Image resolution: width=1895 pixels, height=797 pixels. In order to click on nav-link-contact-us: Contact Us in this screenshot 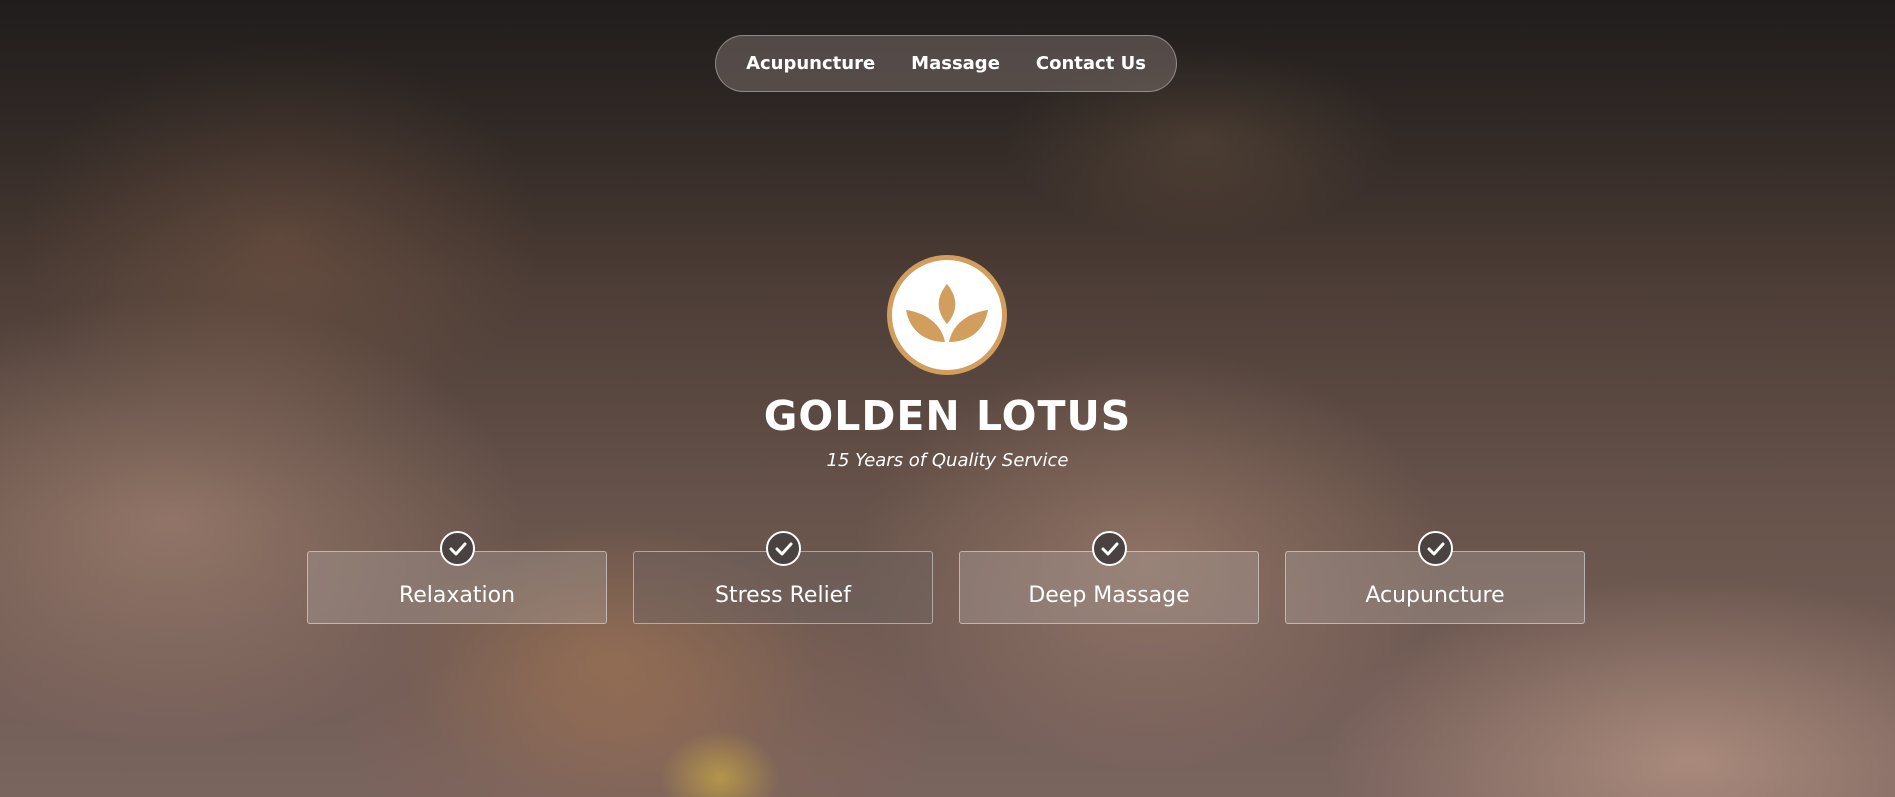, I will do `click(1091, 63)`.